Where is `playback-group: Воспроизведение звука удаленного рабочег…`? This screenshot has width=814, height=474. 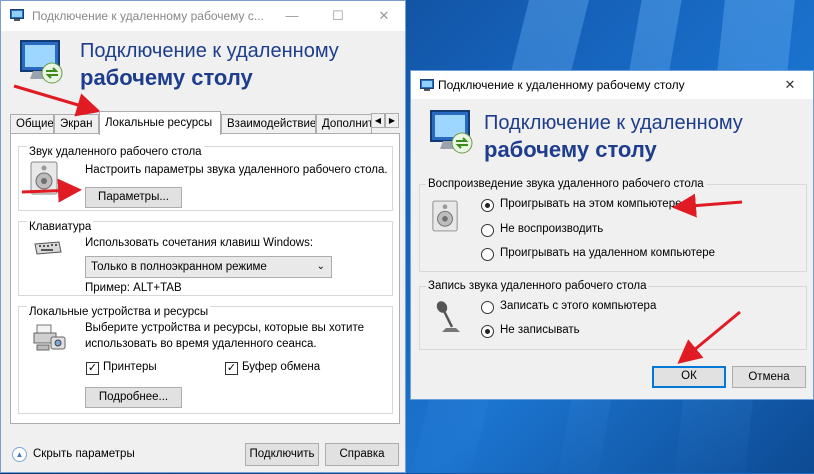
playback-group: Воспроизведение звука удаленного рабочег… is located at coordinates (613, 225).